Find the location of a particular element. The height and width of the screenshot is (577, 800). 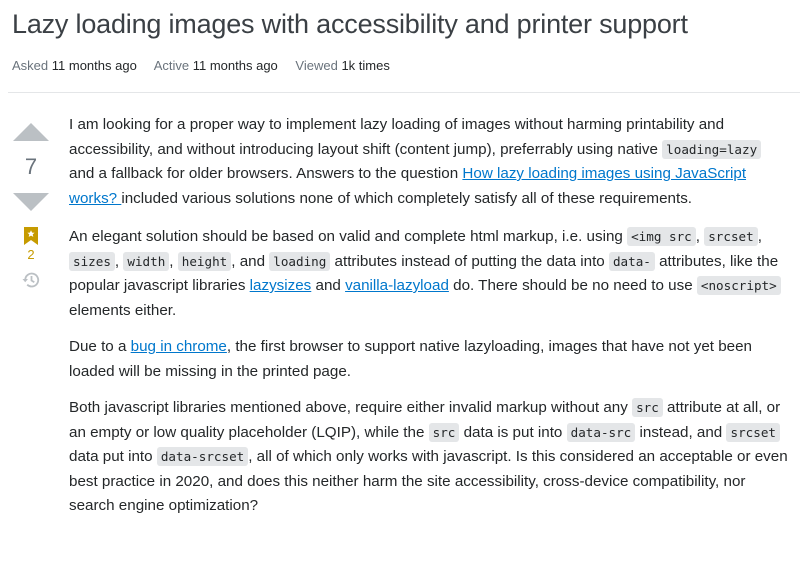

downvote-icon is located at coordinates (31, 202).